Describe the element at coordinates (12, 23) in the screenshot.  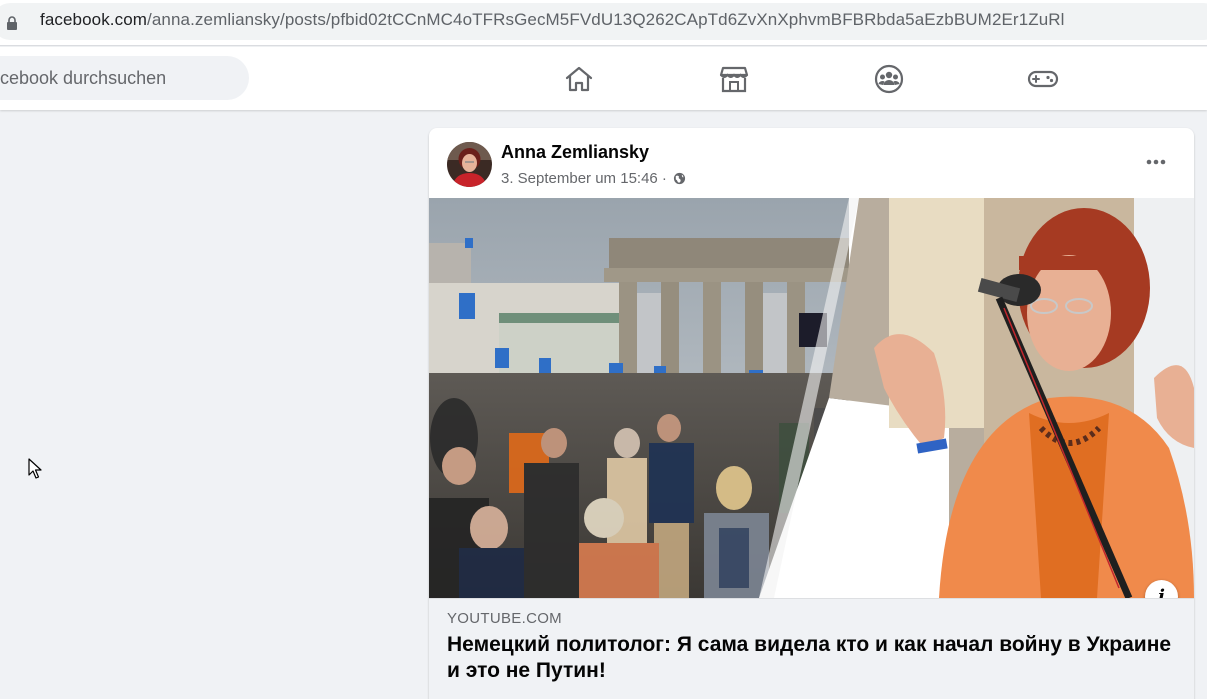
I see `lock-icon` at that location.